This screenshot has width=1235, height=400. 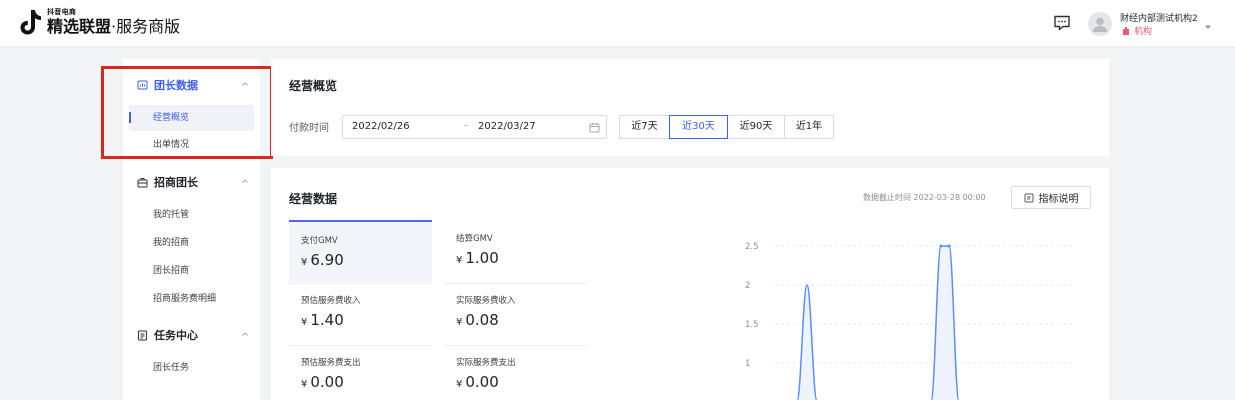 I want to click on metric-label: 预估服务费支出, so click(x=331, y=363).